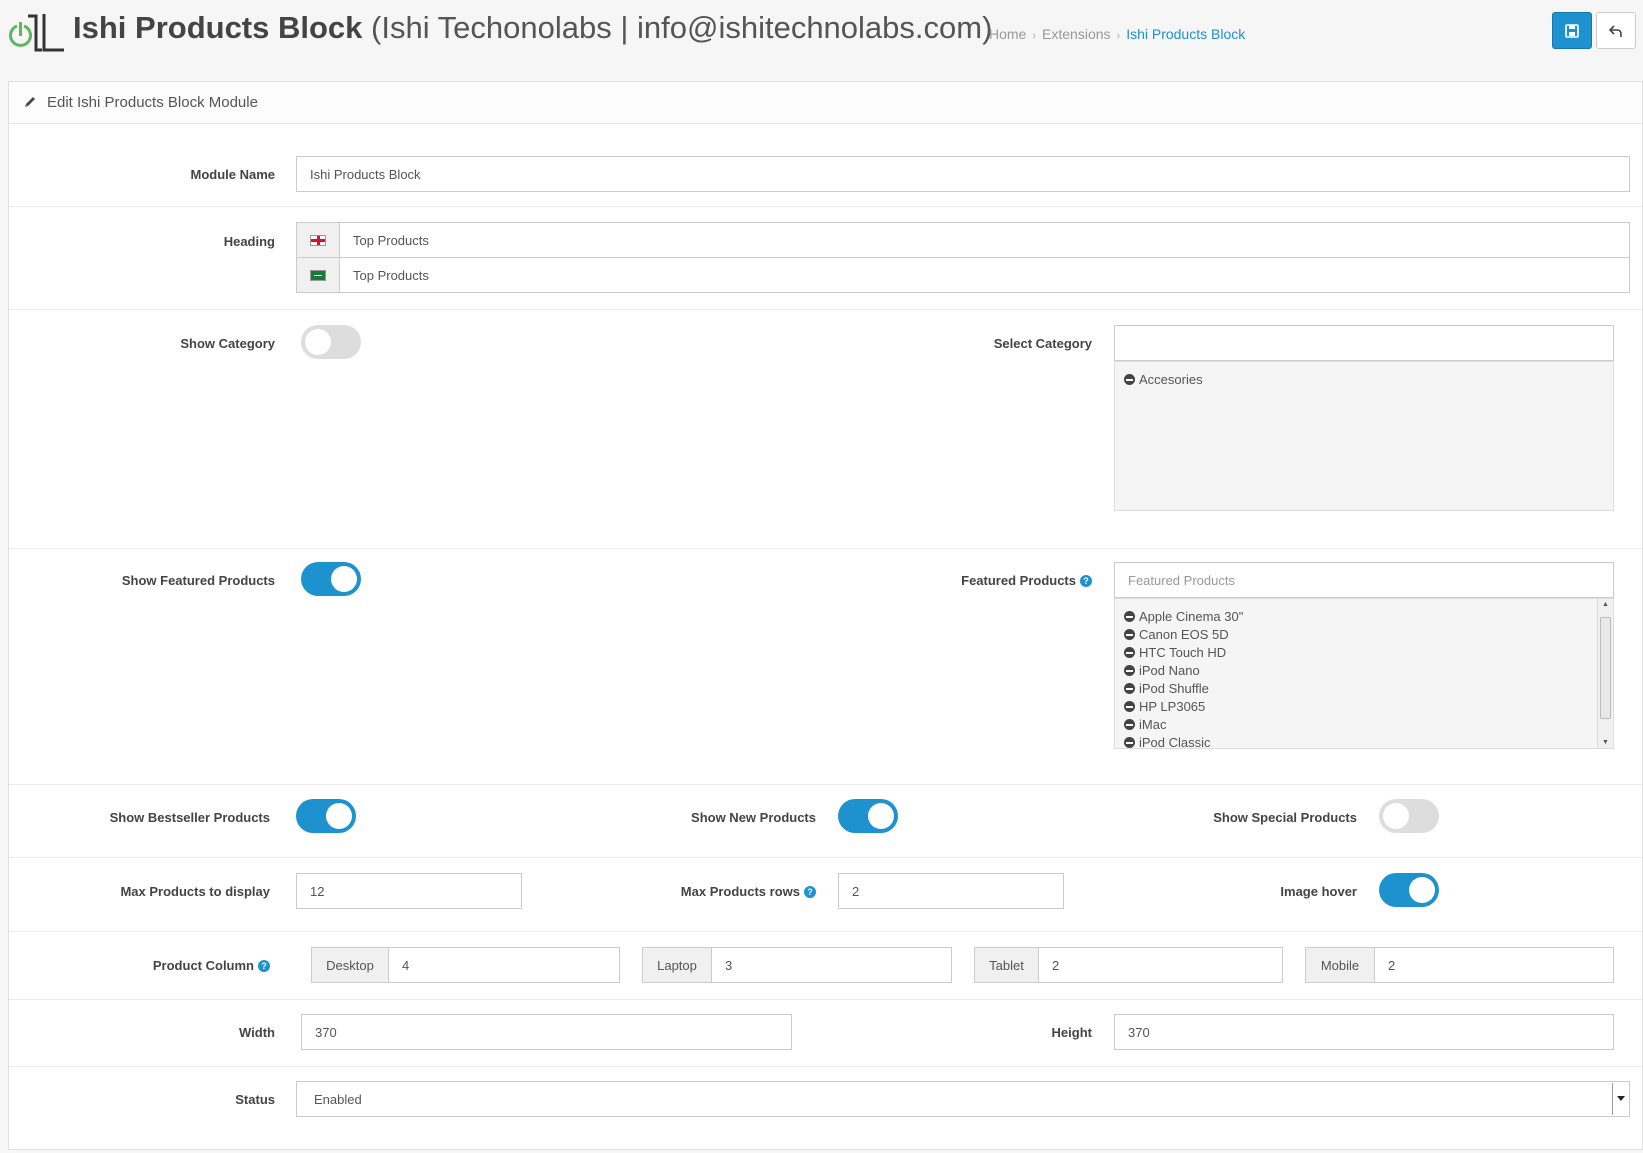  Describe the element at coordinates (203, 965) in the screenshot. I see `product-column-label-text: Product Column` at that location.